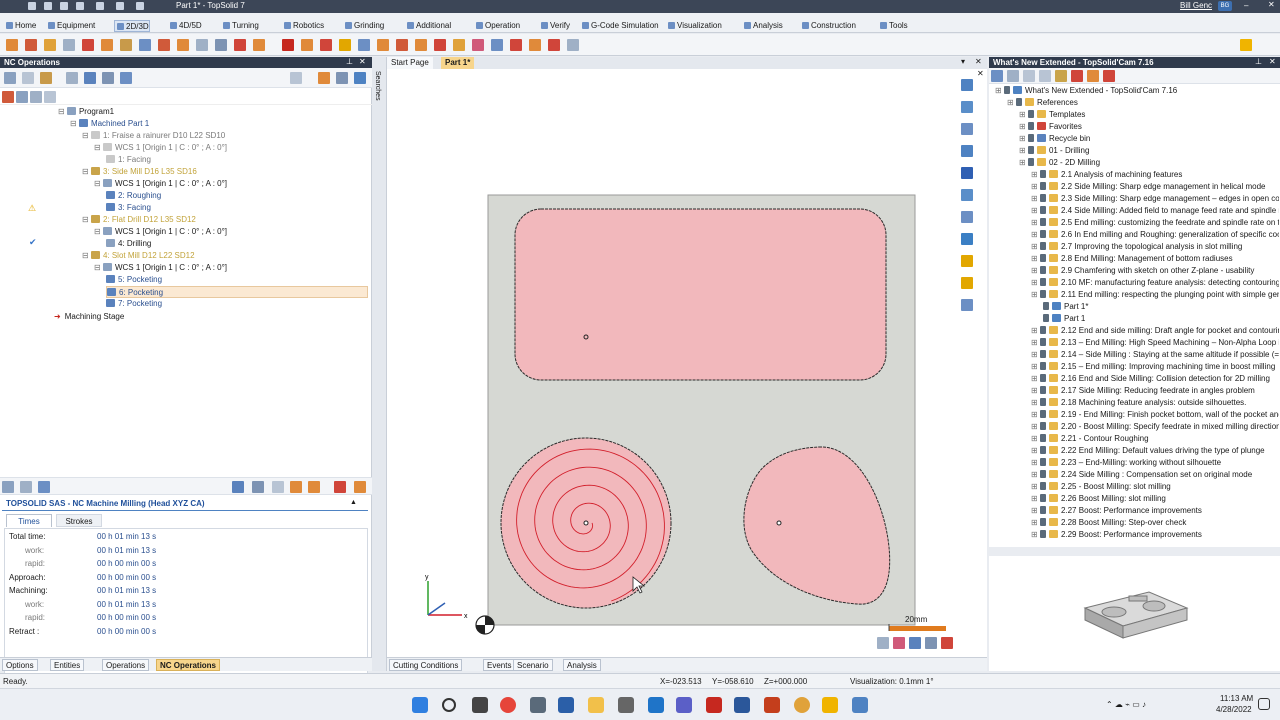 The image size is (1280, 720). I want to click on library-tree-item: ⊞ 2.26 Boost Milling: slot milling, so click(1134, 499).